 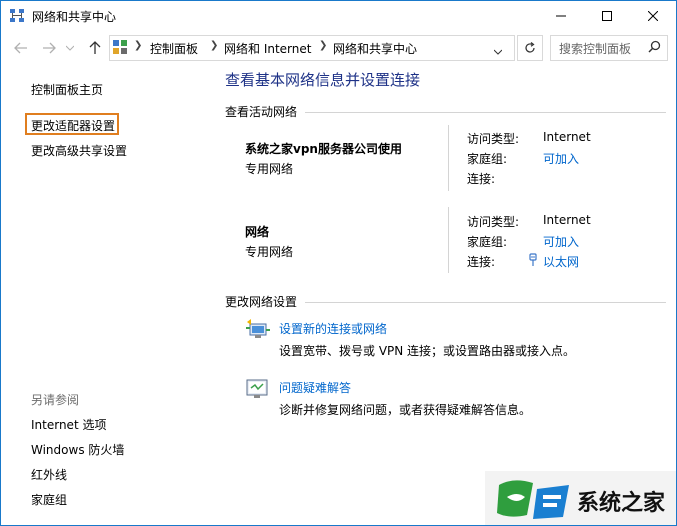 I want to click on windows-firewall-link: Windows 防火墙, so click(x=77, y=449).